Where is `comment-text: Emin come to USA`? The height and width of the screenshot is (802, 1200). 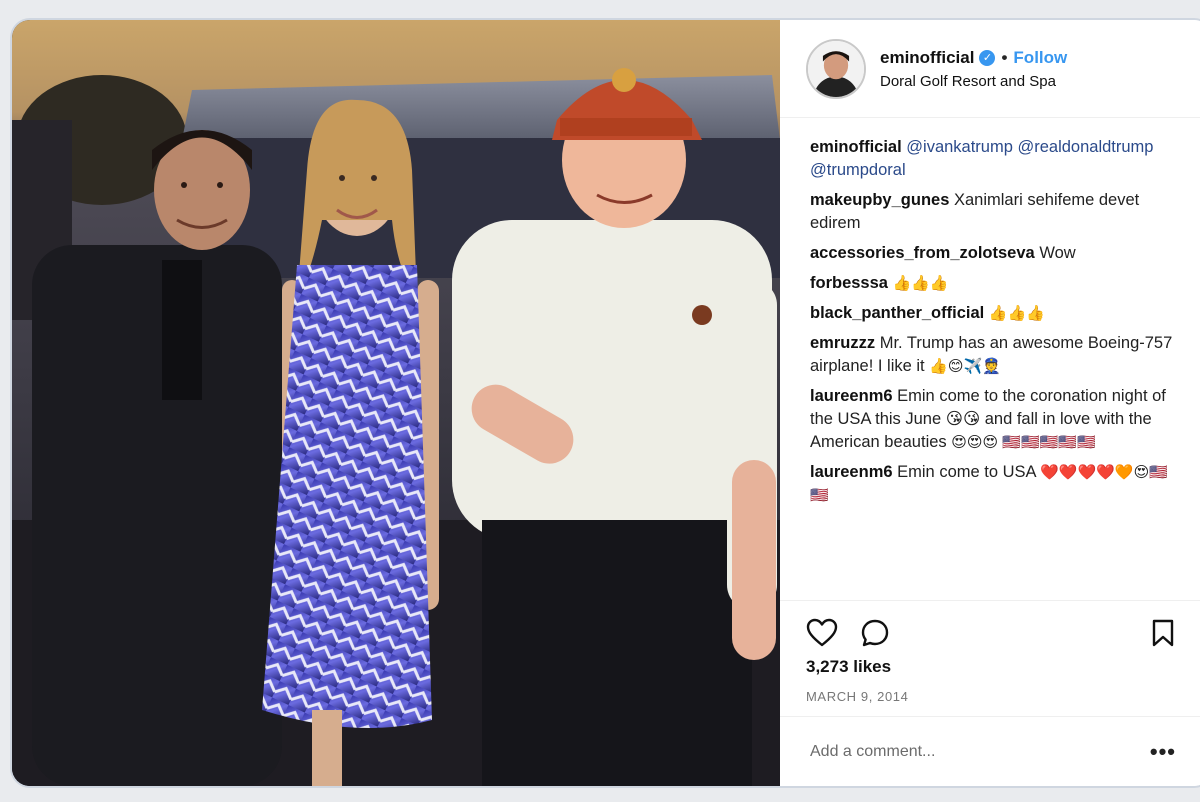 comment-text: Emin come to USA is located at coordinates (966, 472).